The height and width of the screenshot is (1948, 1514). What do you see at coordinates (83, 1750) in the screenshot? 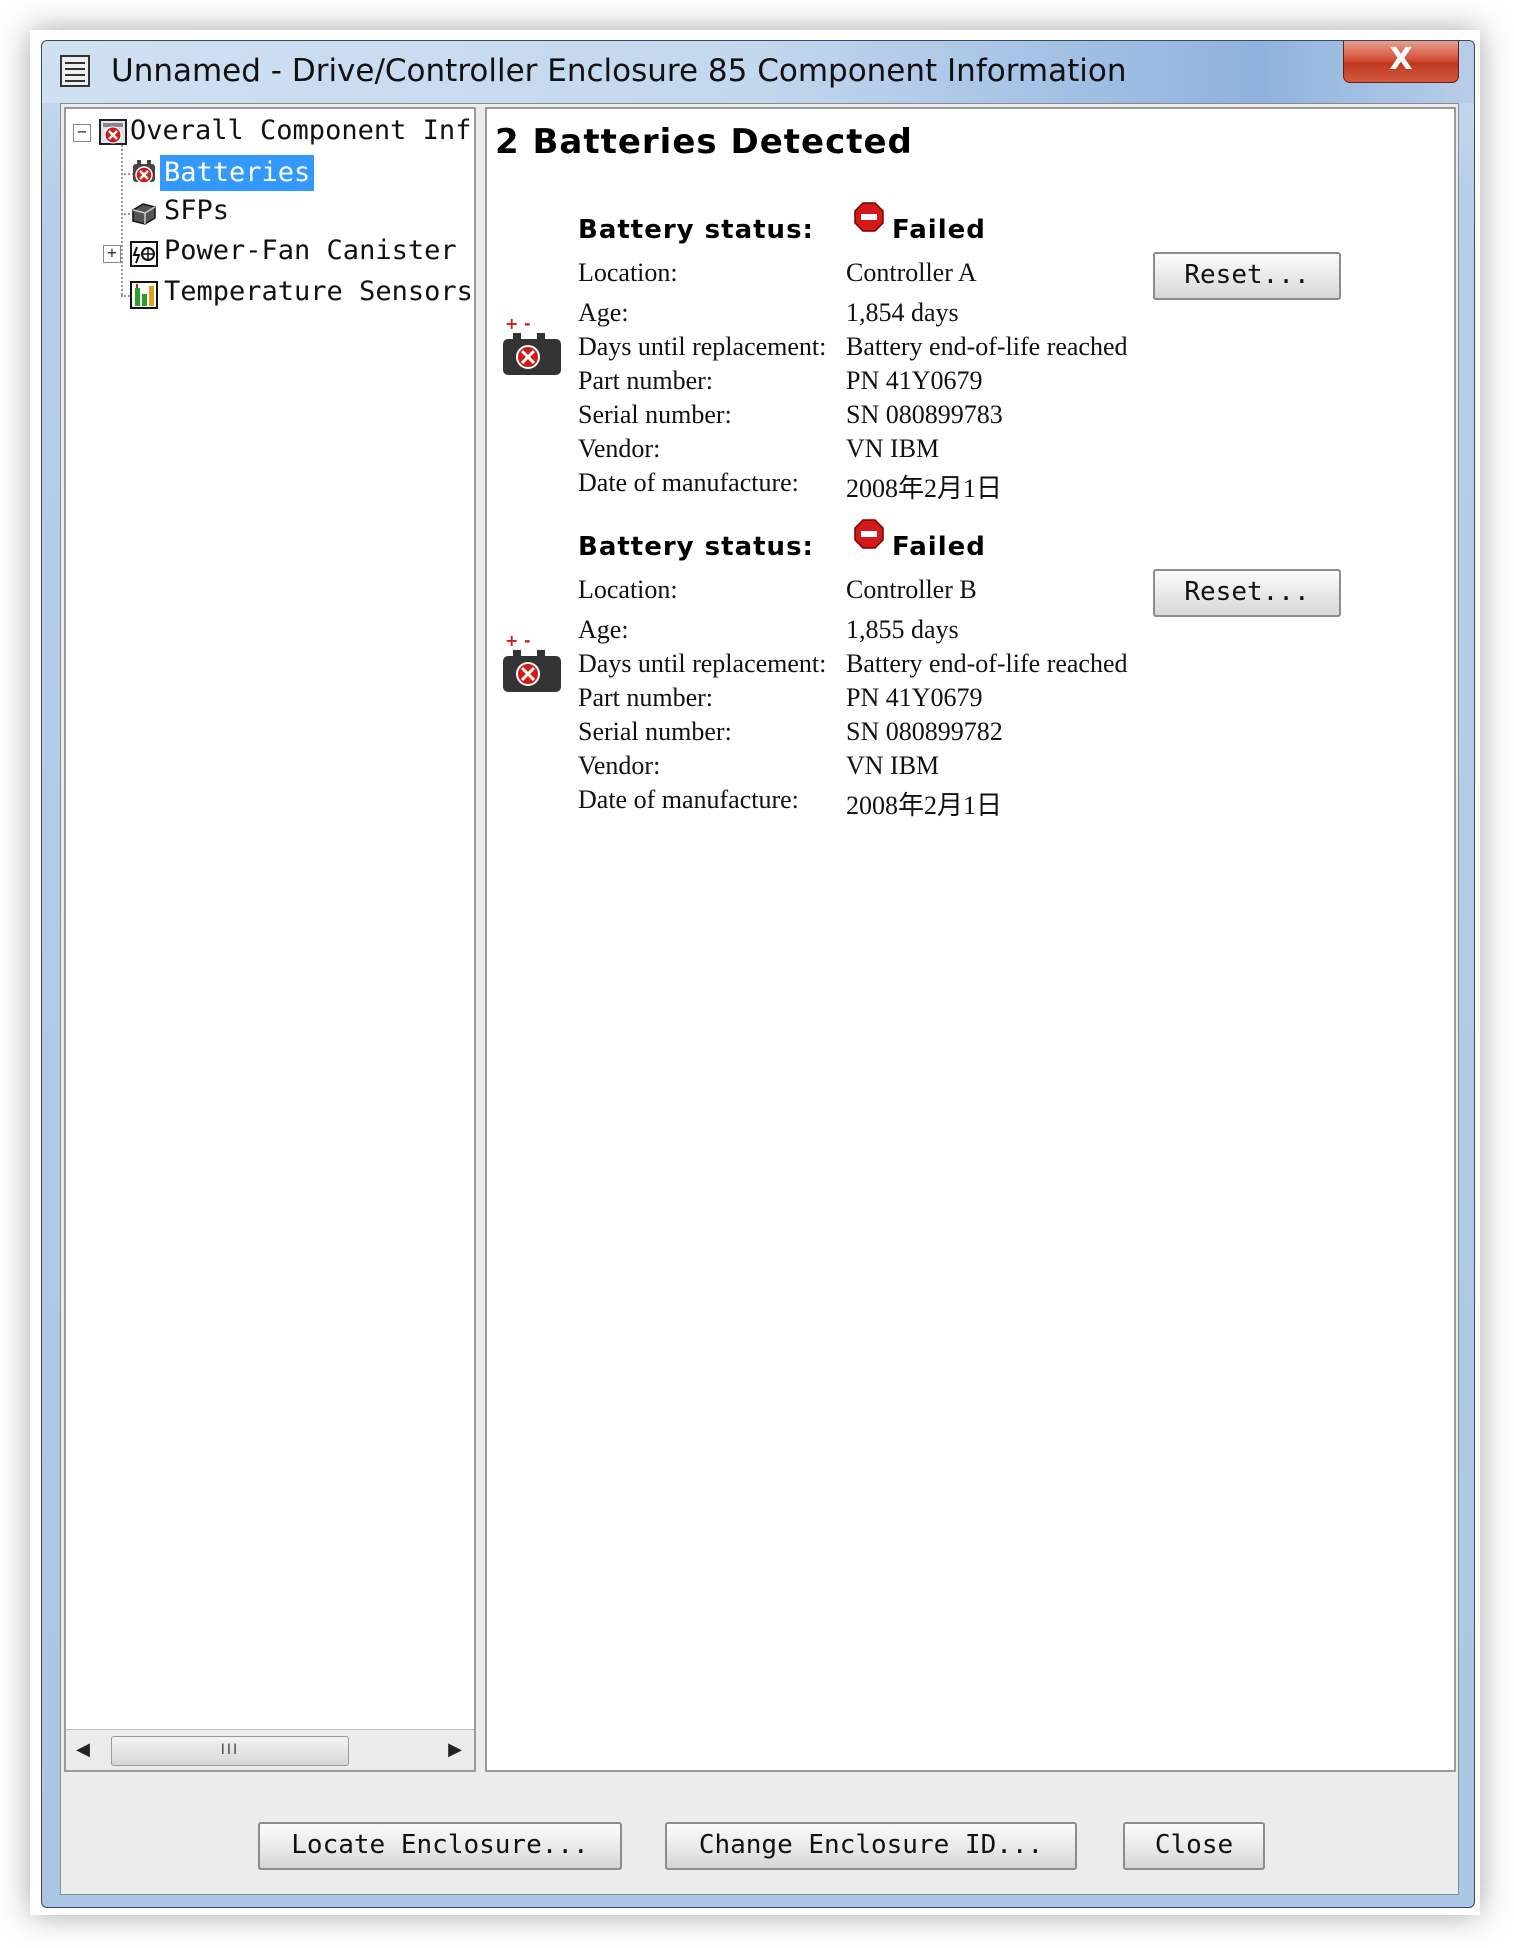
I see `scroll-left-icon: ◀` at bounding box center [83, 1750].